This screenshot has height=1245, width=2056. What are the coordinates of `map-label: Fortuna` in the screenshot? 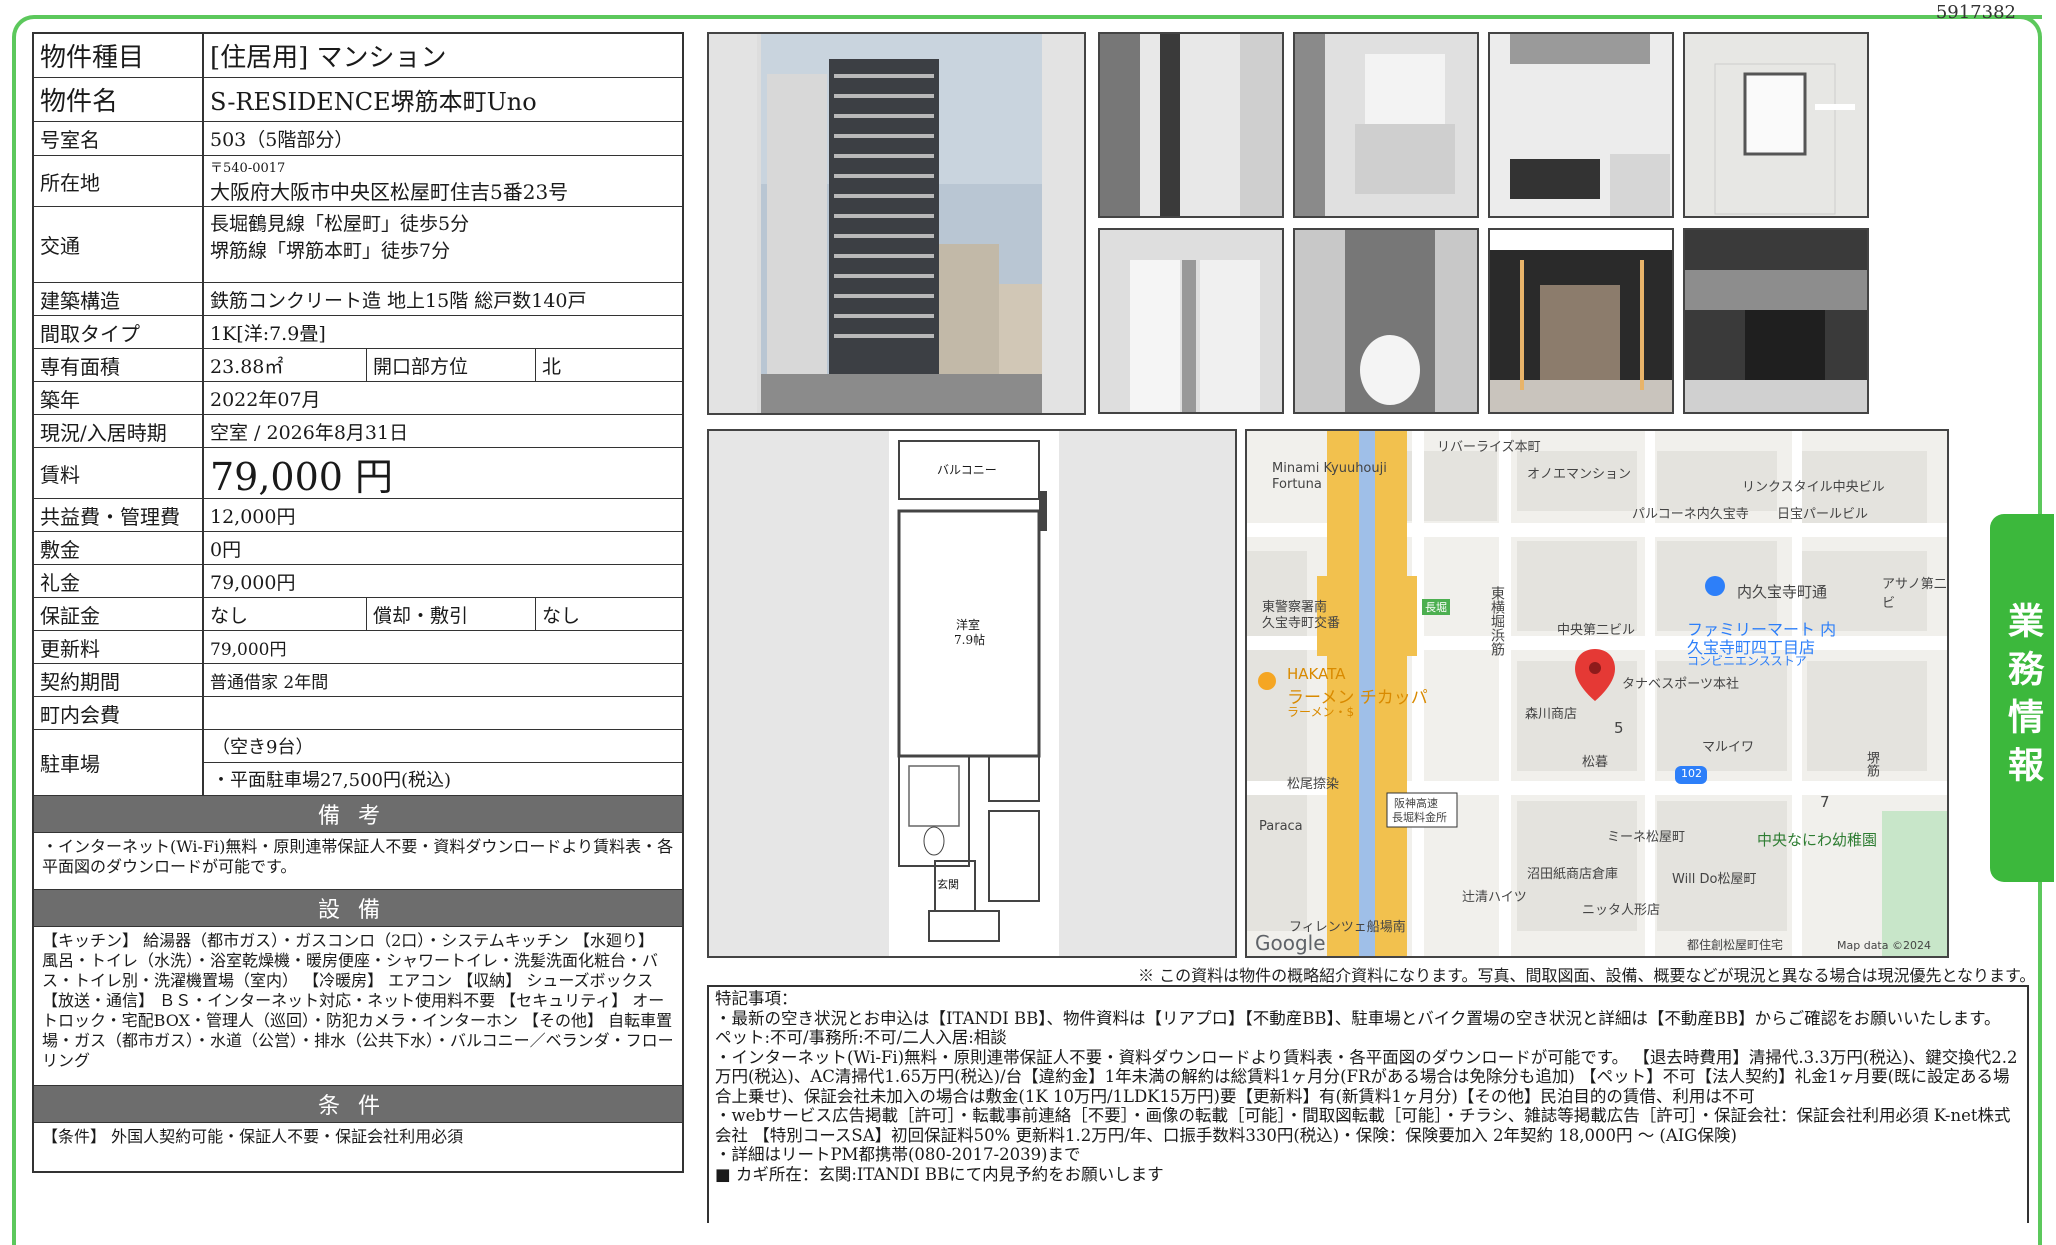 It's located at (1297, 484).